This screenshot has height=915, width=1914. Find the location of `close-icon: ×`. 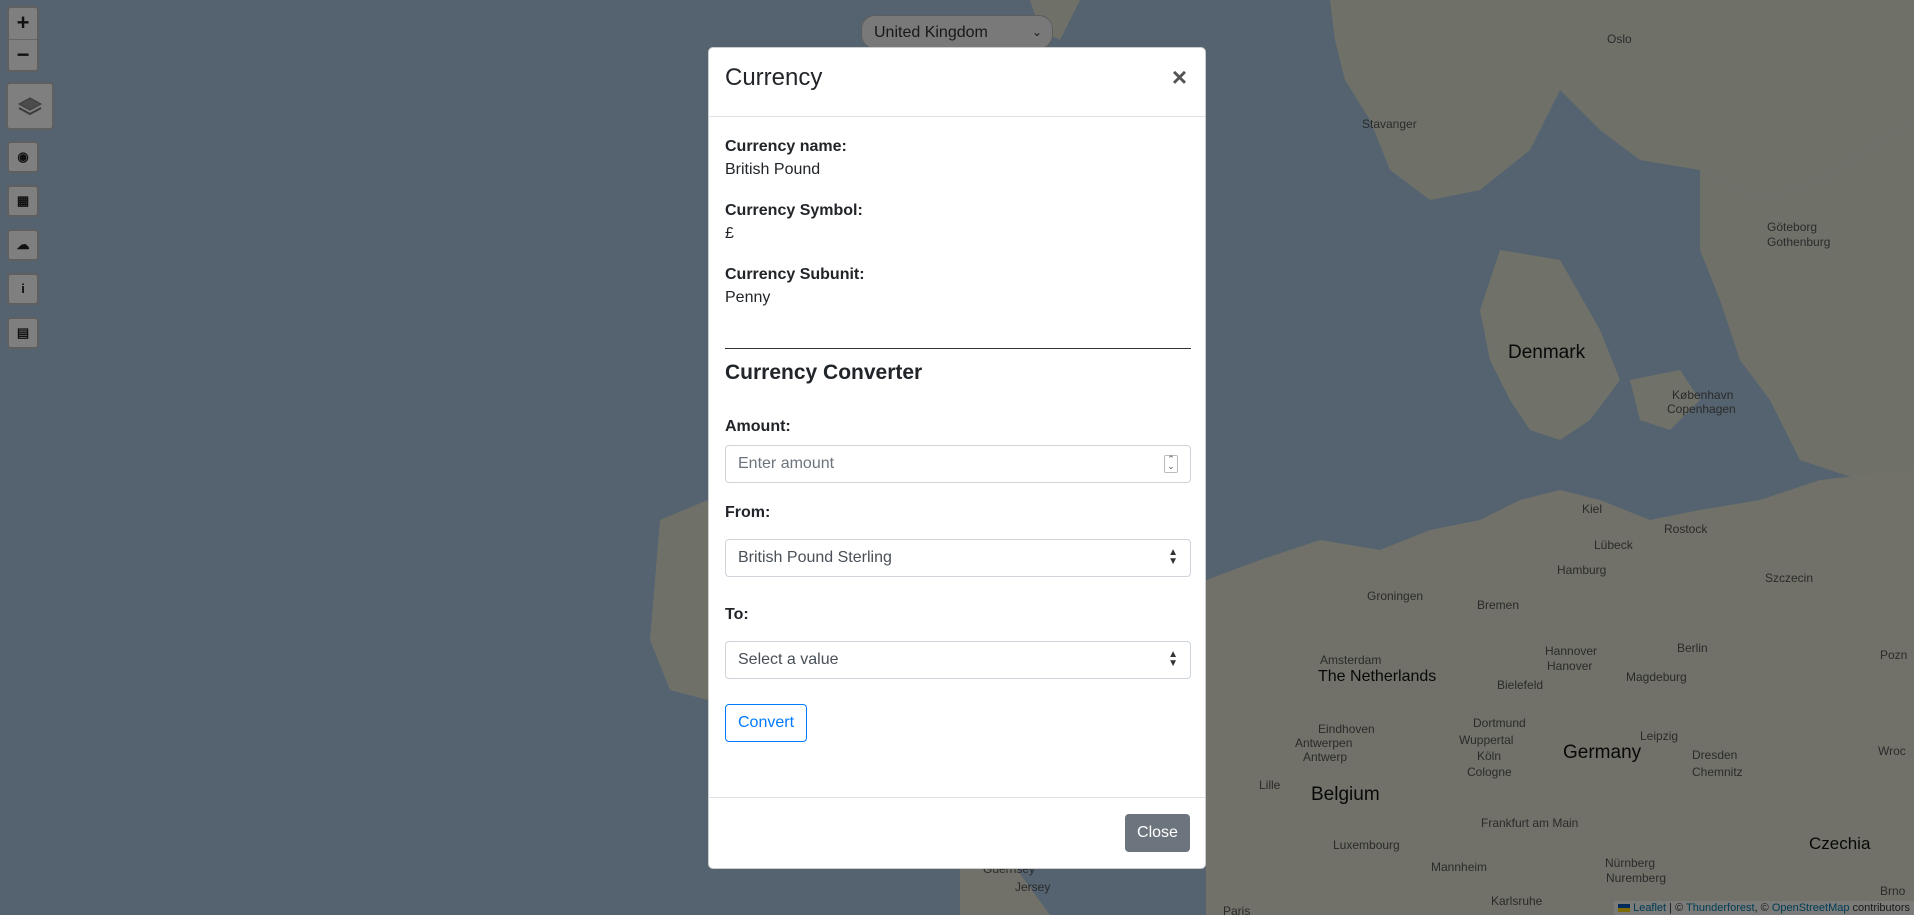

close-icon: × is located at coordinates (1179, 77).